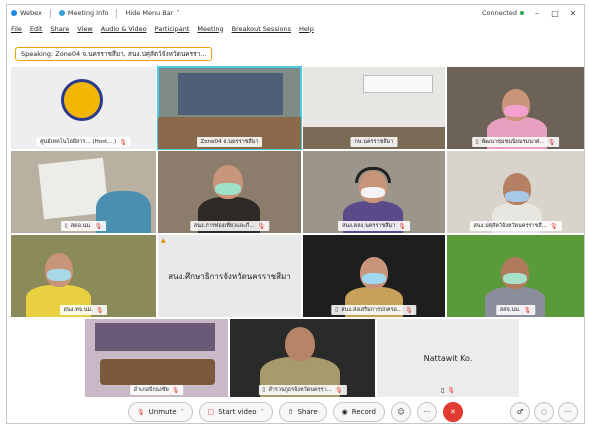 Image resolution: width=589 pixels, height=428 pixels. Describe the element at coordinates (261, 29) in the screenshot. I see `menu-breakout-sessions: Breakout Sessions` at that location.